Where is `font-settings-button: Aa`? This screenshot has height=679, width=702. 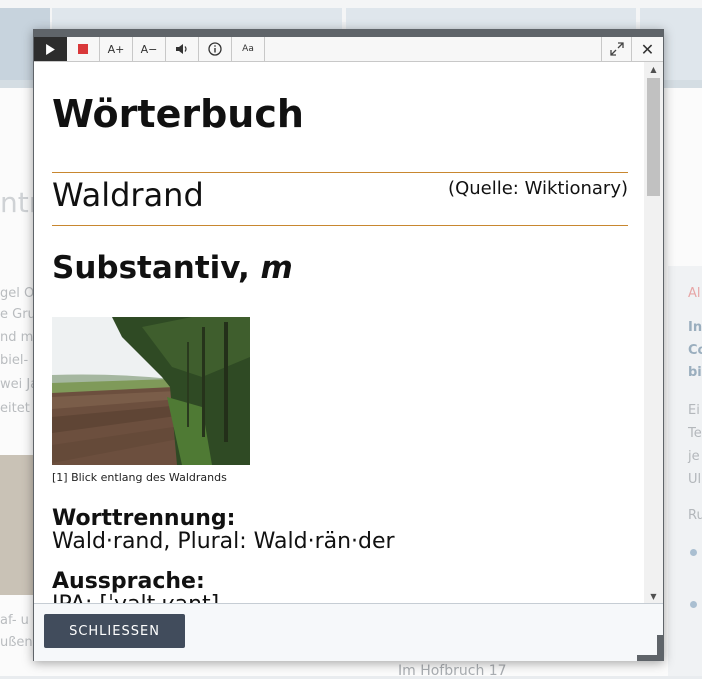 font-settings-button: Aa is located at coordinates (248, 49).